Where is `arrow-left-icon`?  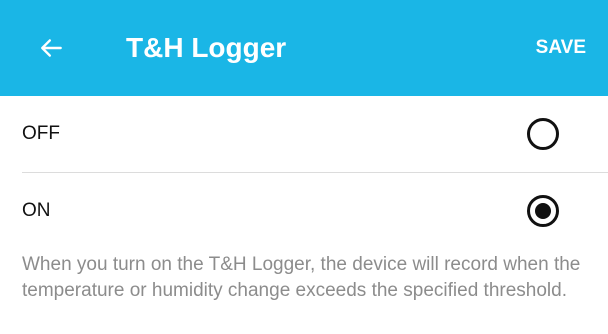
arrow-left-icon is located at coordinates (51, 48).